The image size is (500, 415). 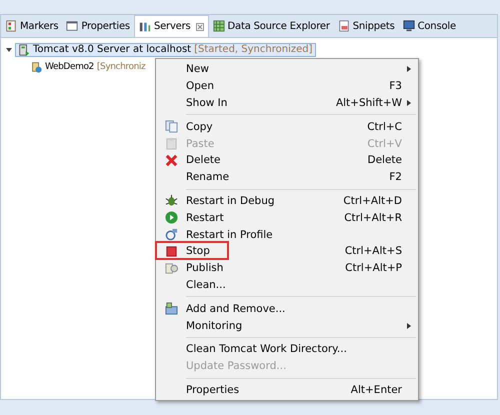 I want to click on menu-item: New, so click(x=287, y=69).